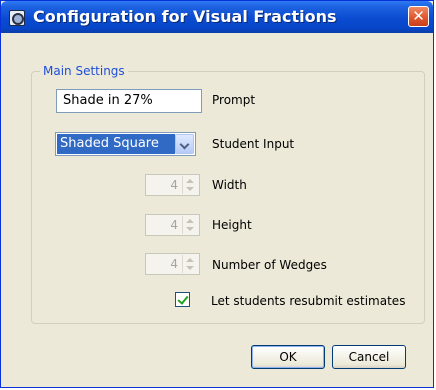 The width and height of the screenshot is (436, 390). Describe the element at coordinates (269, 265) in the screenshot. I see `wedges-label: Number of Wedges` at that location.